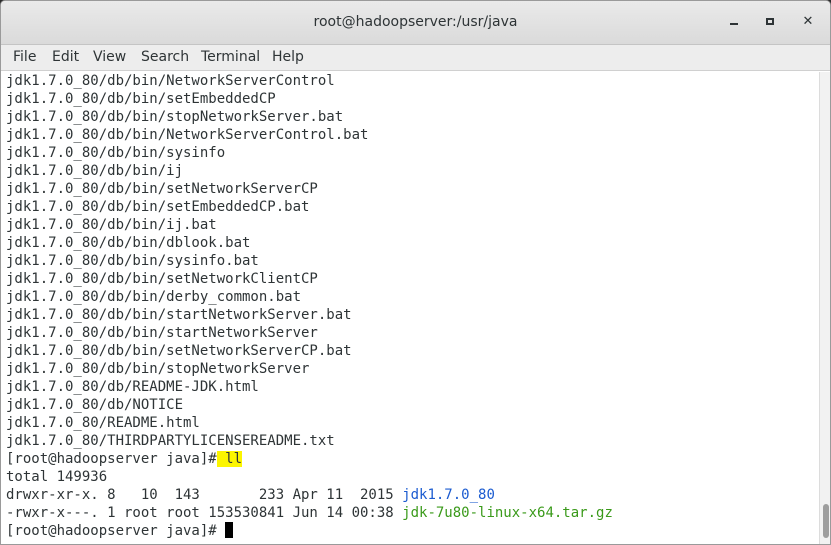 The height and width of the screenshot is (545, 831). Describe the element at coordinates (154, 297) in the screenshot. I see `output-line: jdk1.7.0_80/db/bin/derby_common.bat` at that location.